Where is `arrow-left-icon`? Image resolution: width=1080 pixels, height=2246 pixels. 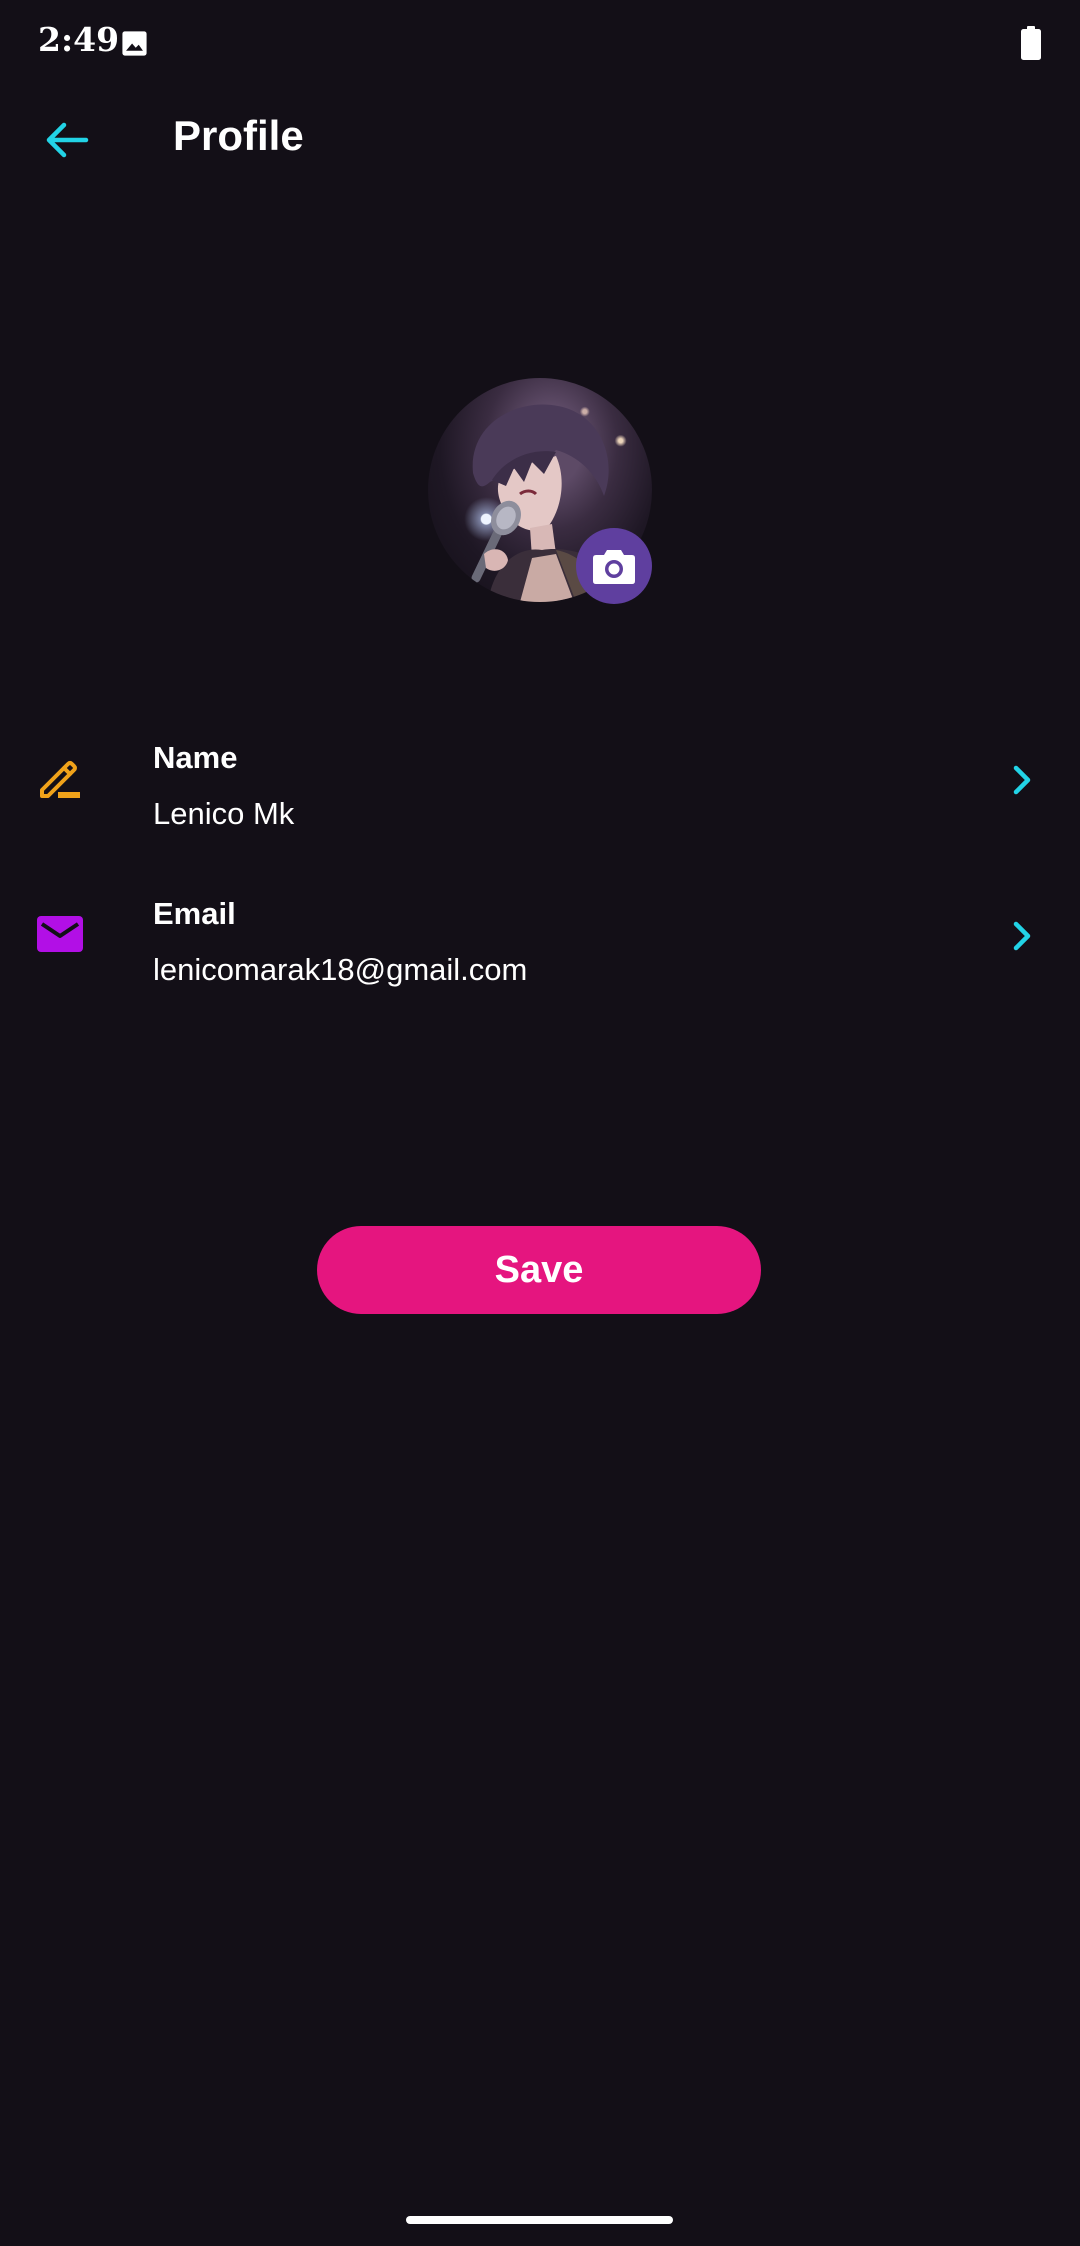
arrow-left-icon is located at coordinates (67, 140).